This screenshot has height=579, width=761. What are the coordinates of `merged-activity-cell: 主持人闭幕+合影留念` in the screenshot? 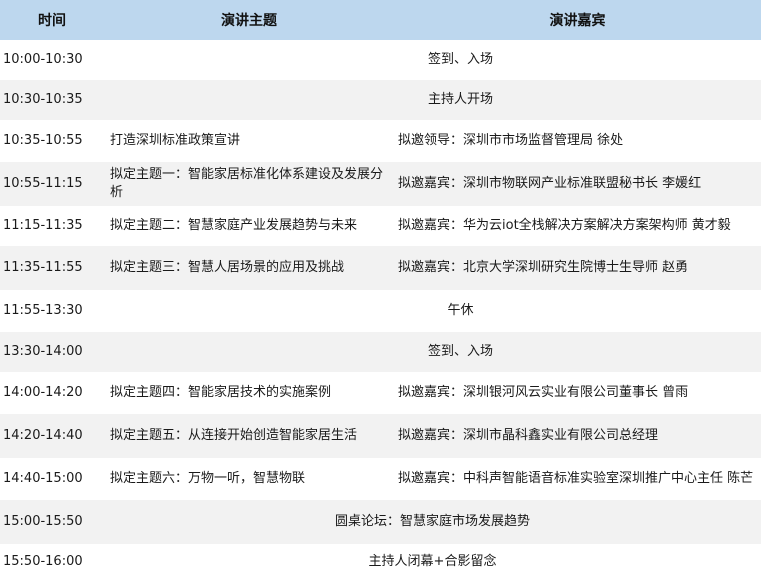 It's located at (432, 561).